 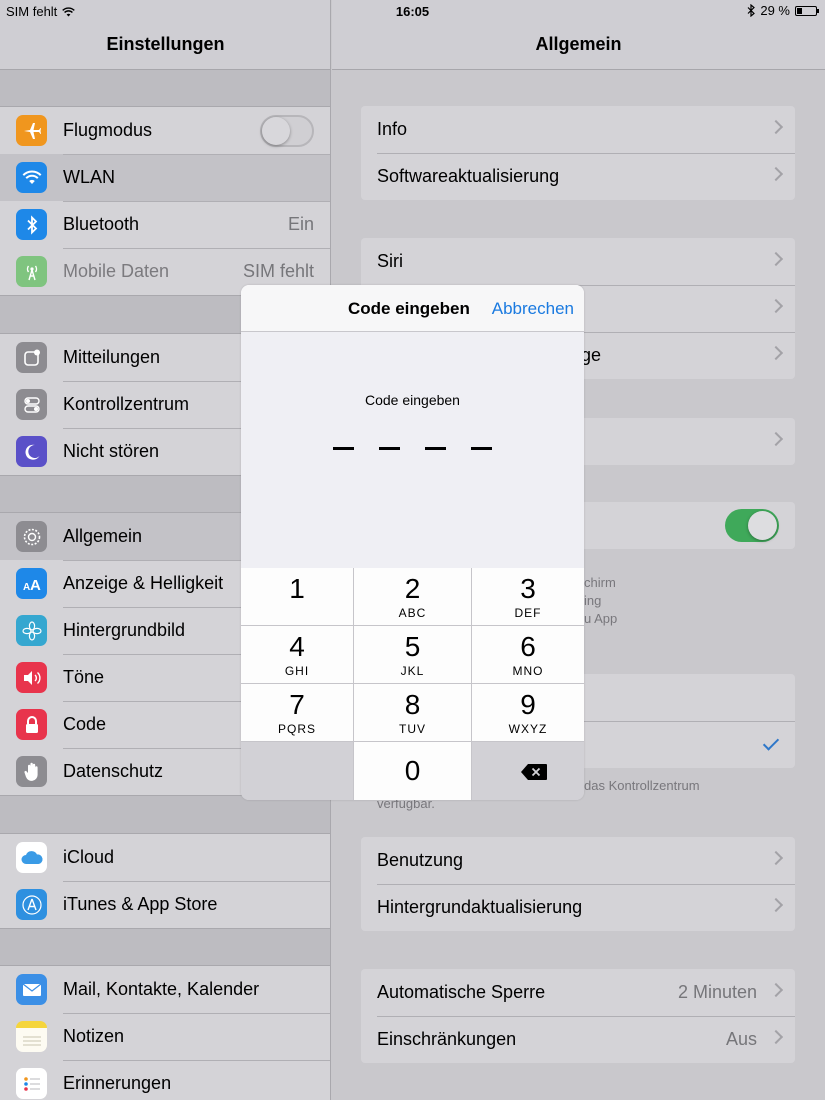 What do you see at coordinates (89, 857) in the screenshot?
I see `sidebar-item-label: iCloud` at bounding box center [89, 857].